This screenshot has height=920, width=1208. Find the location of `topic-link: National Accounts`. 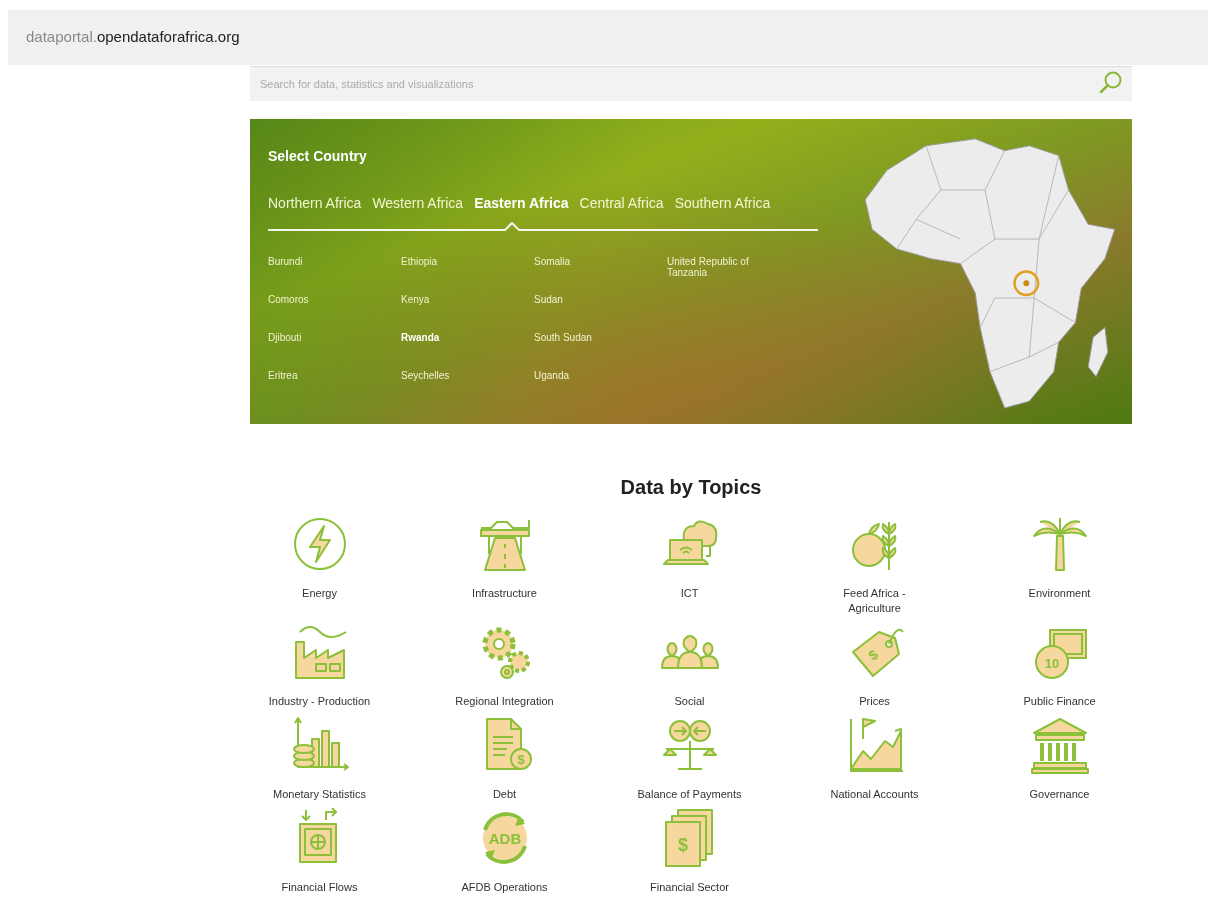

topic-link: National Accounts is located at coordinates (874, 794).